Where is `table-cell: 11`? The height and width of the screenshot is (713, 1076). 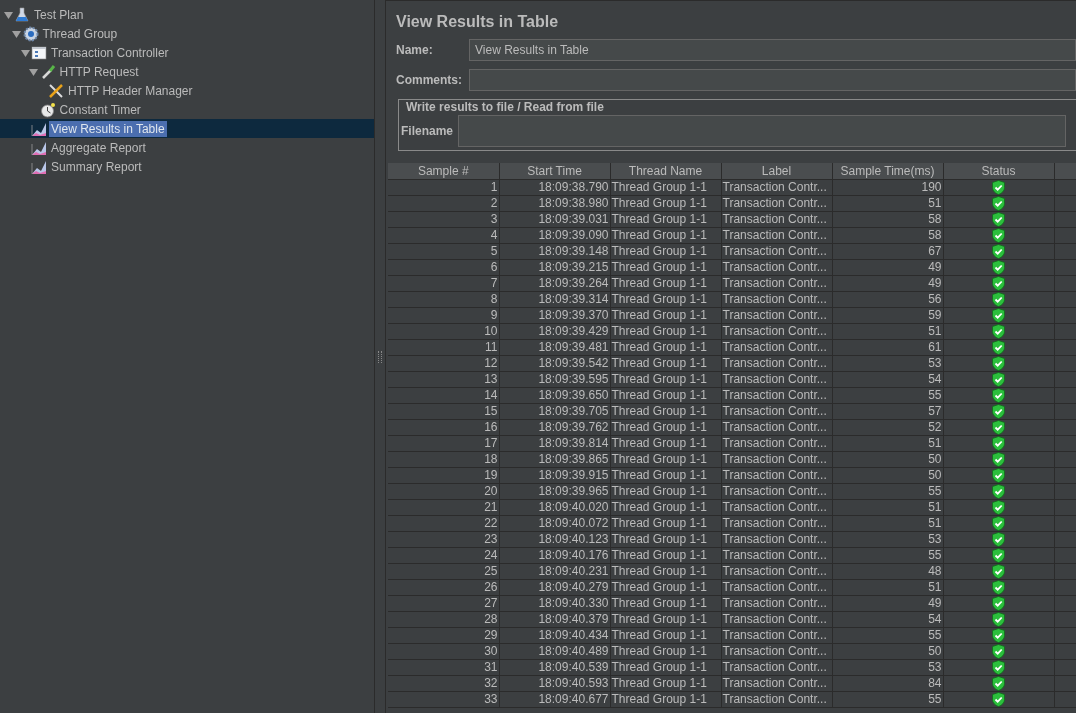 table-cell: 11 is located at coordinates (443, 347).